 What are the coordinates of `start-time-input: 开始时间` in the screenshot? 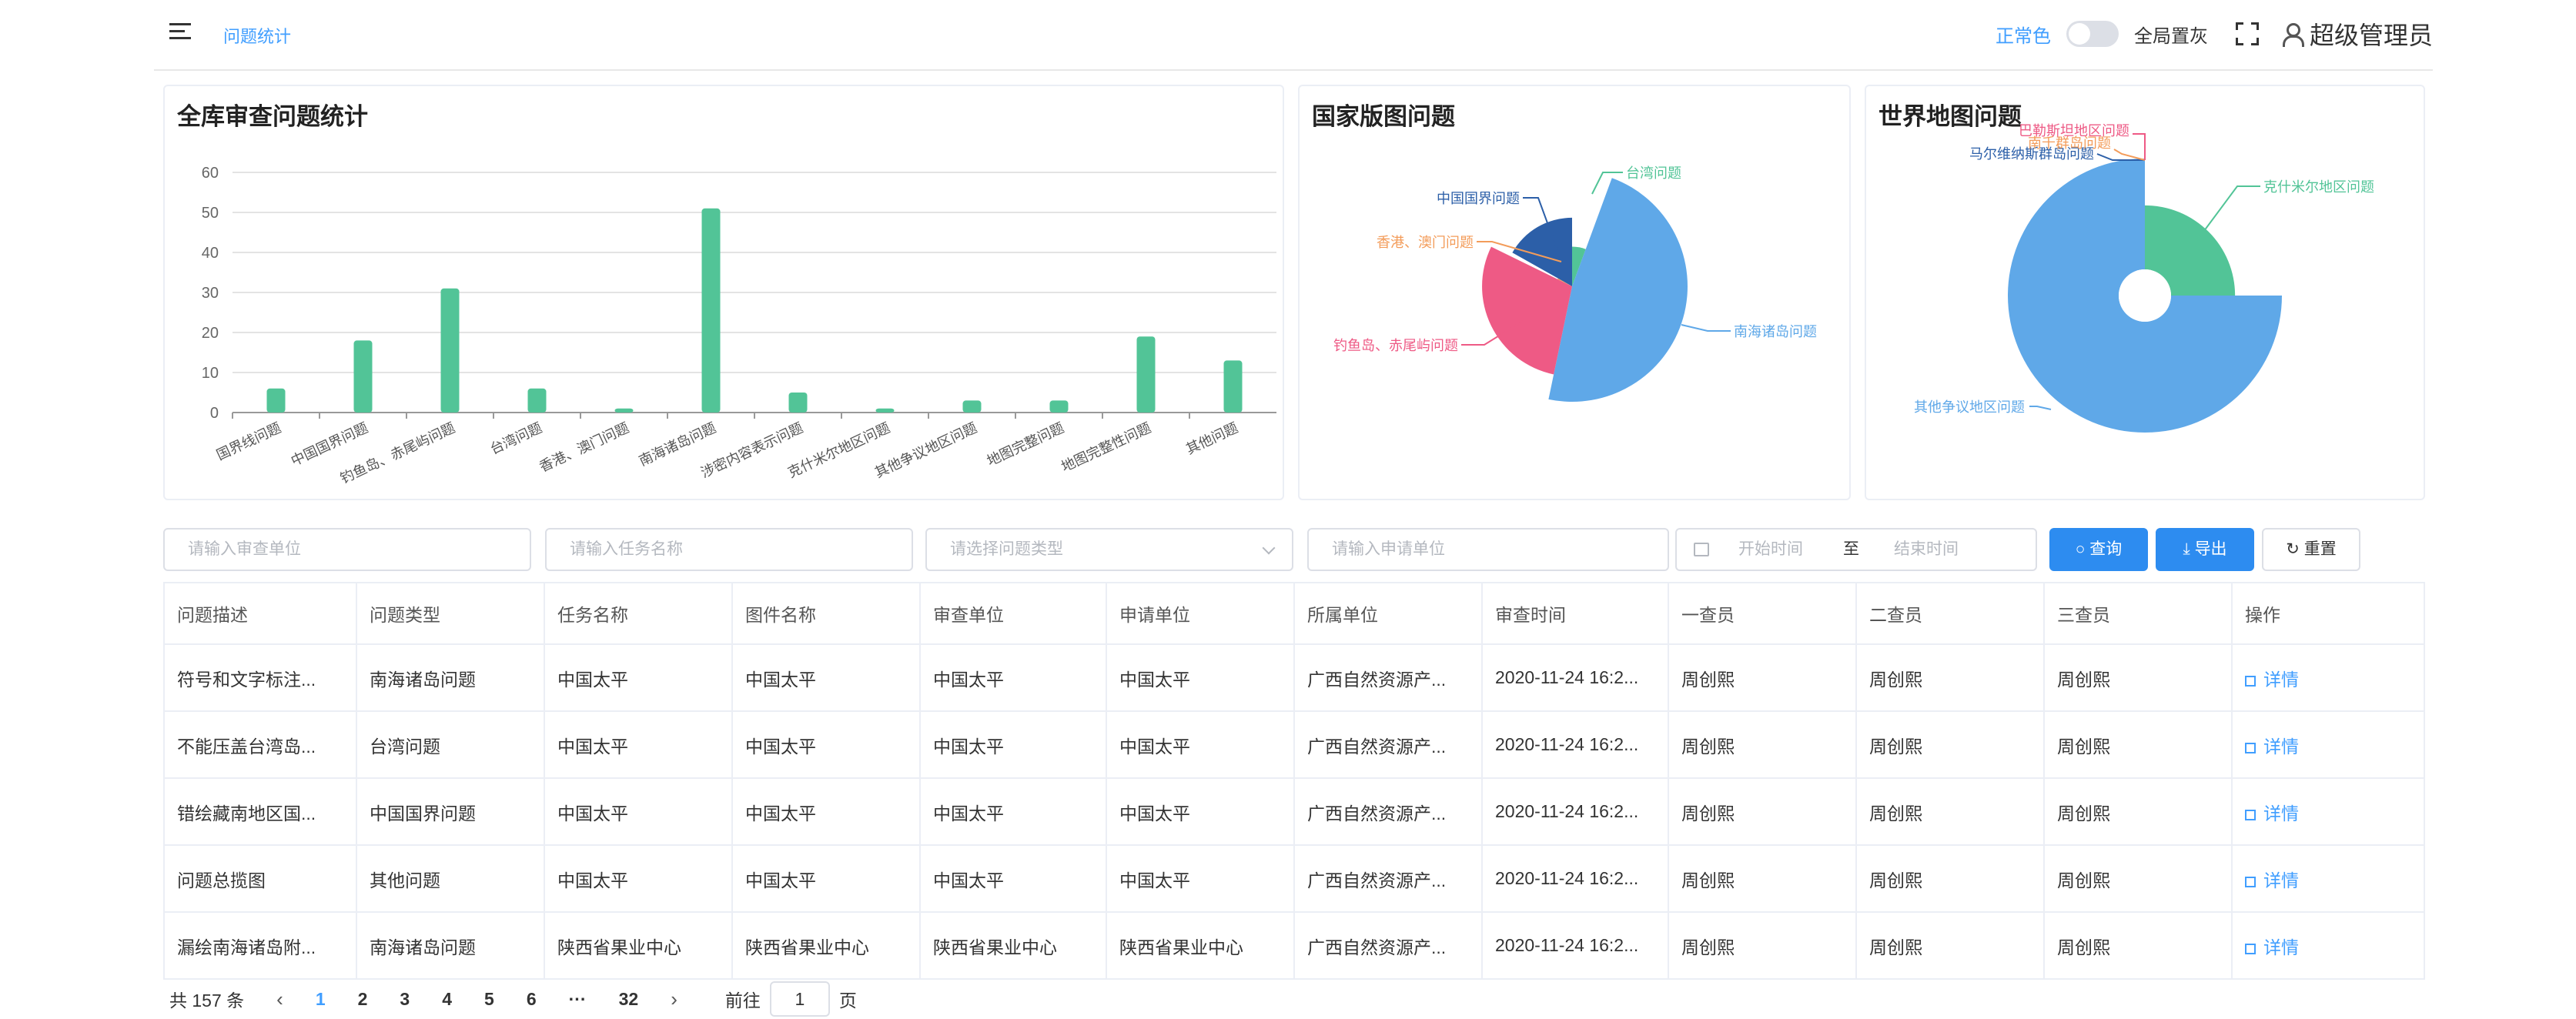 It's located at (1771, 550).